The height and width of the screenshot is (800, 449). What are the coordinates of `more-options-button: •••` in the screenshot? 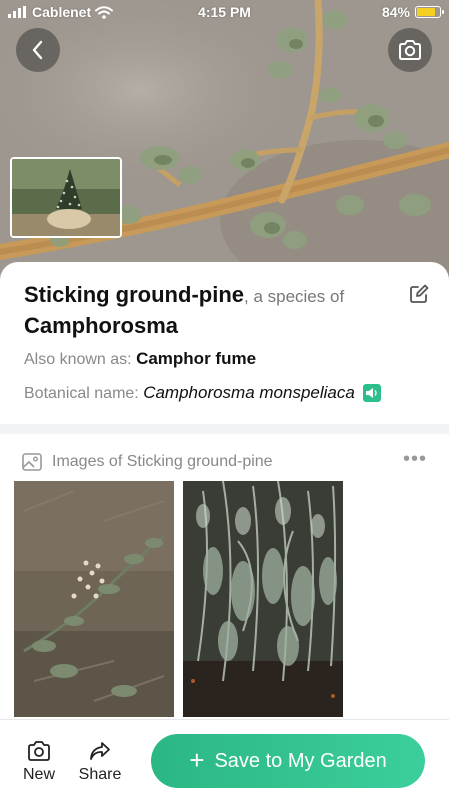 It's located at (415, 459).